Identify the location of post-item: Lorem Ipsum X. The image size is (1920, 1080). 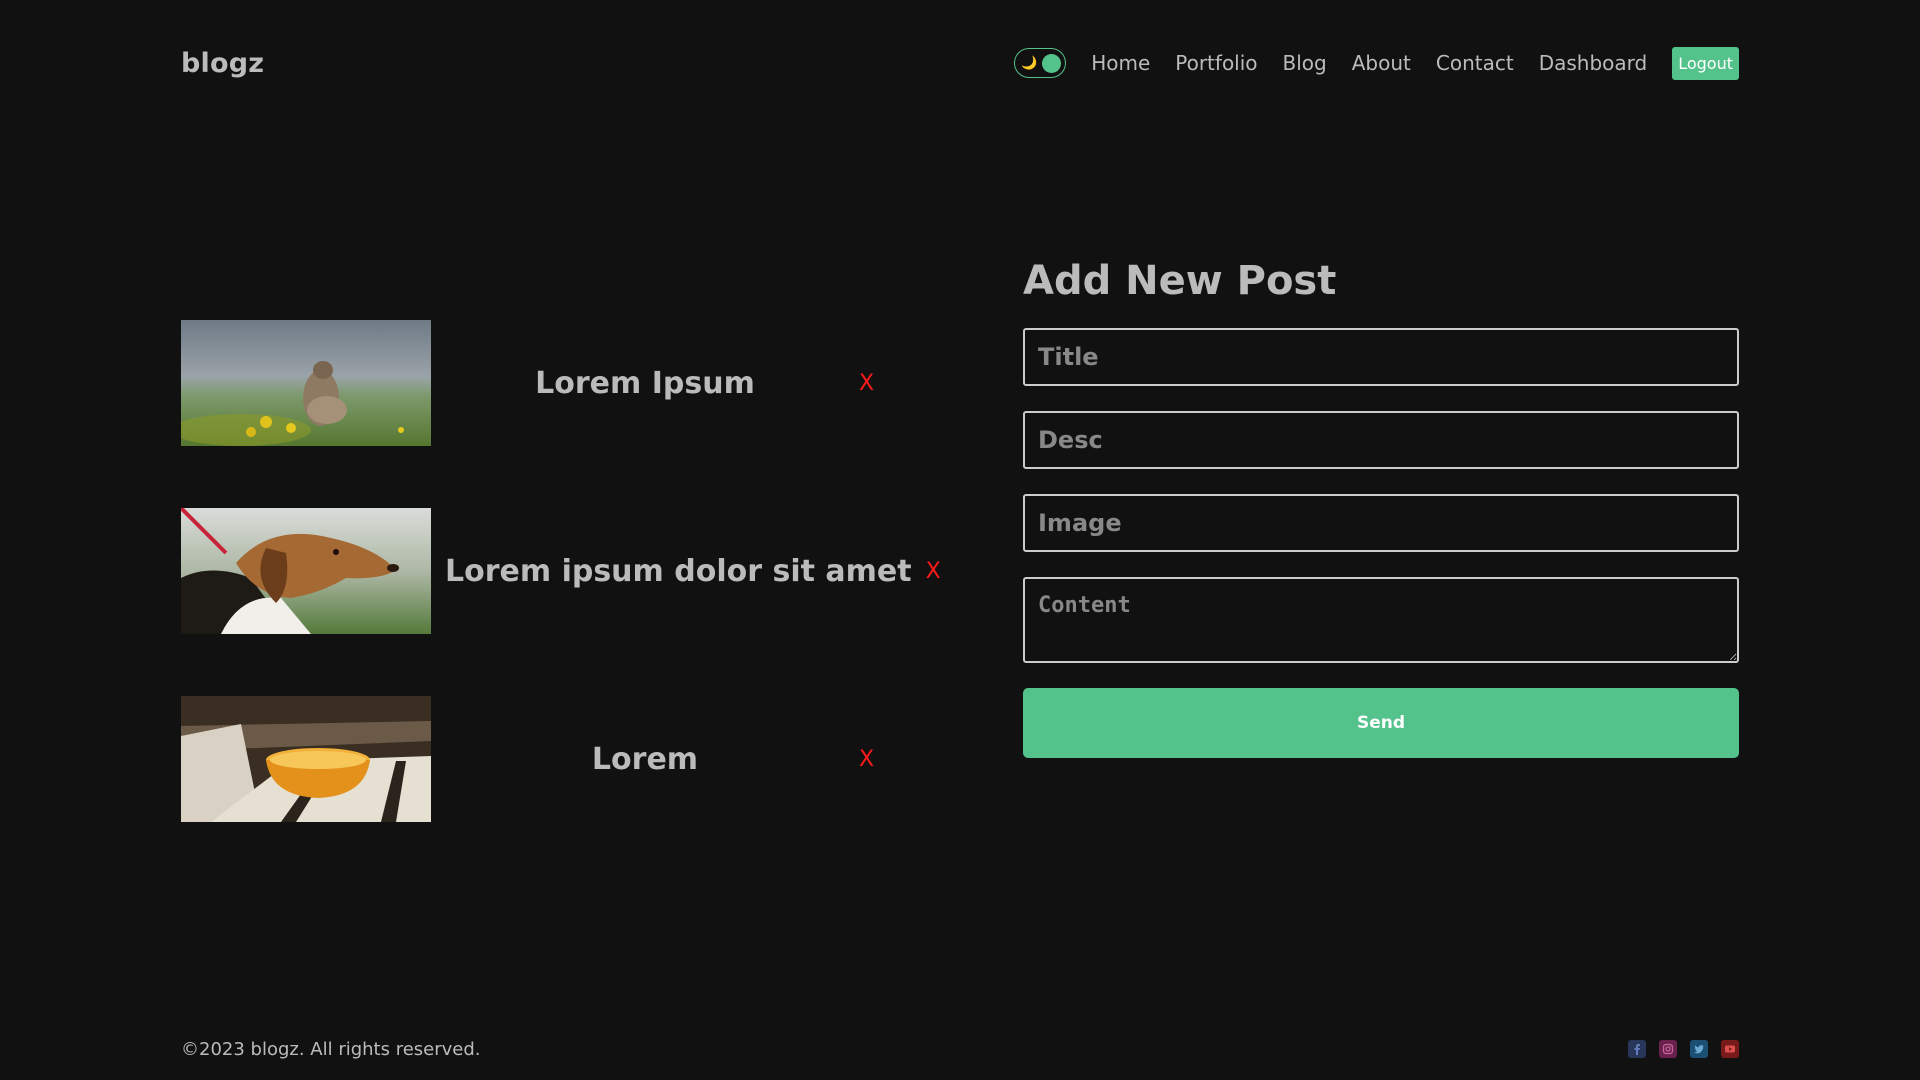
(546, 383).